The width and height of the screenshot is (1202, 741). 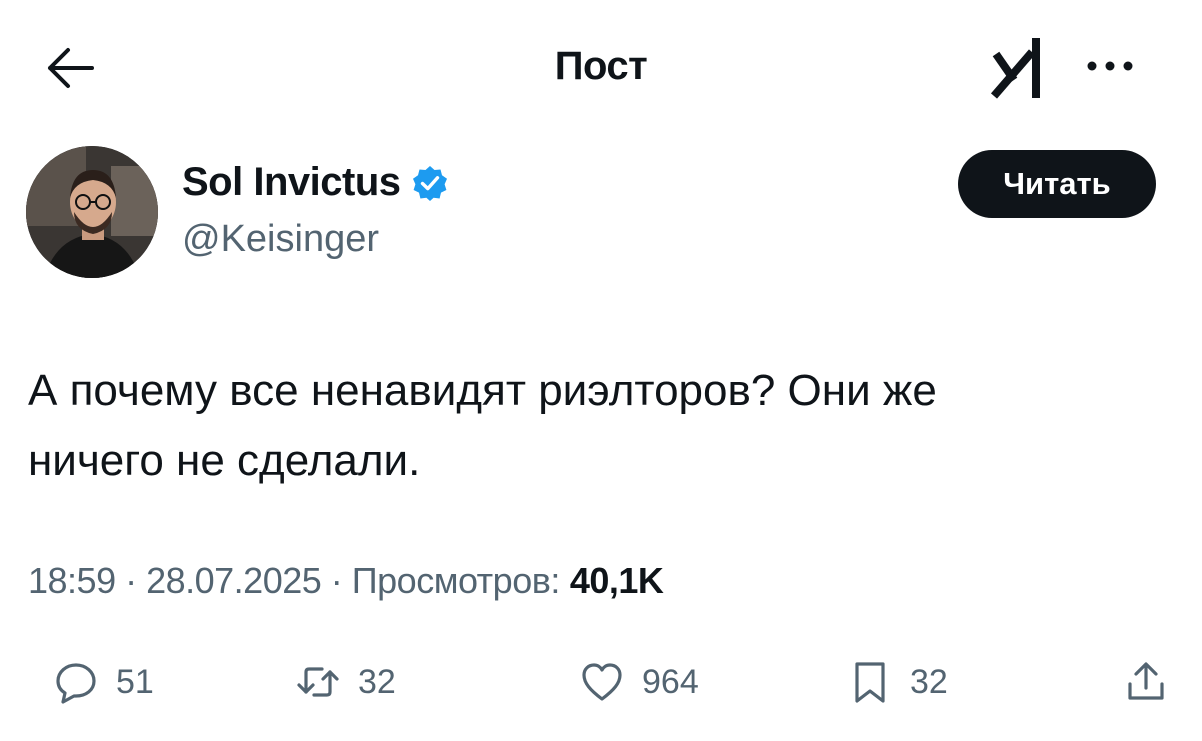 I want to click on share-button, so click(x=1146, y=682).